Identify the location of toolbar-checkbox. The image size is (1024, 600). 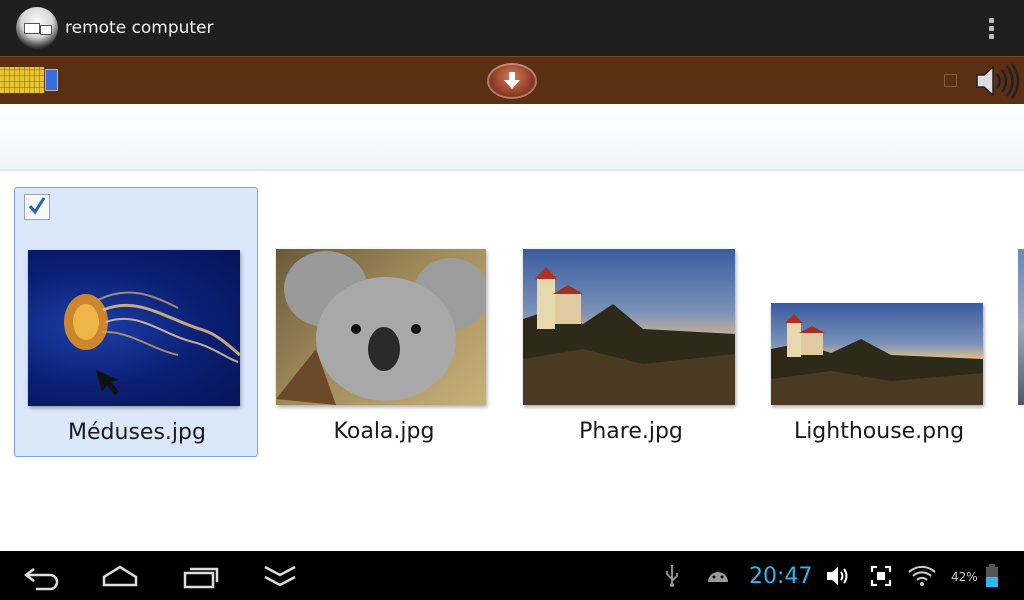
(950, 80).